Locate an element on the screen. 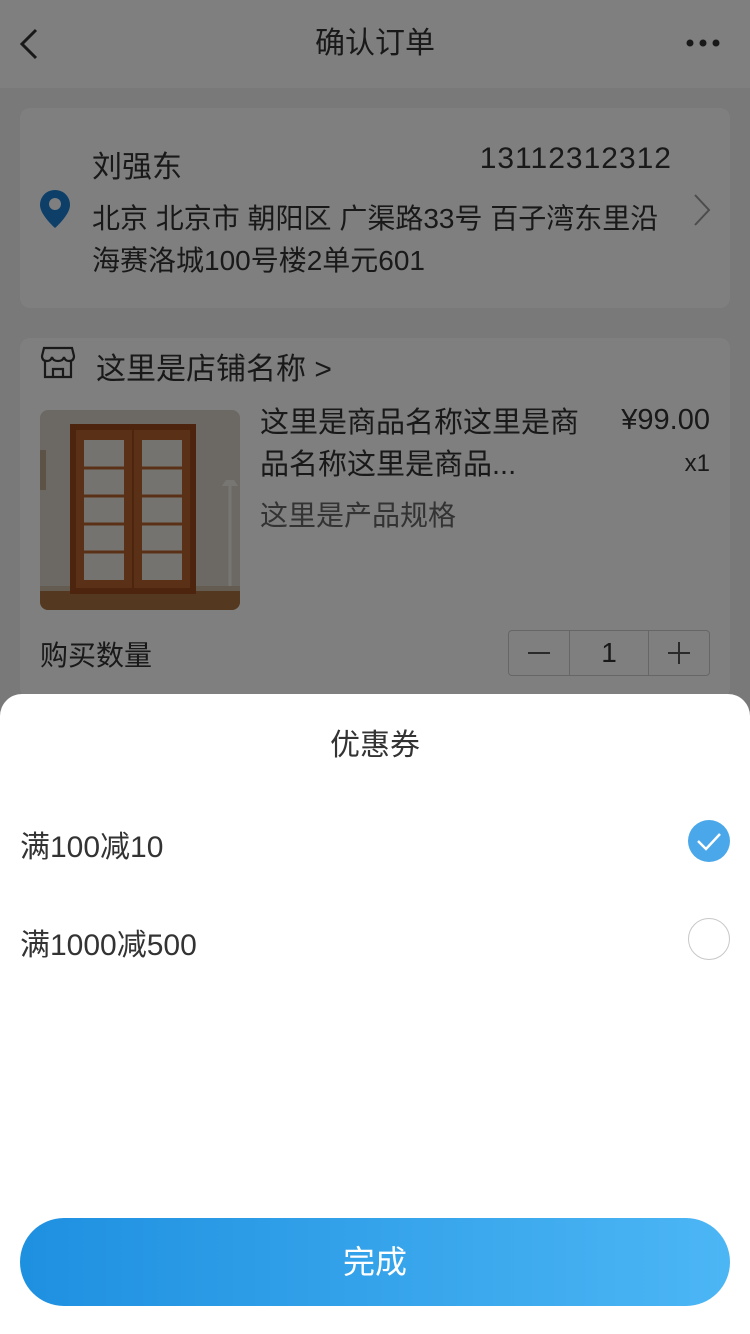 This screenshot has width=750, height=1334. done-button: 完成 is located at coordinates (375, 1262).